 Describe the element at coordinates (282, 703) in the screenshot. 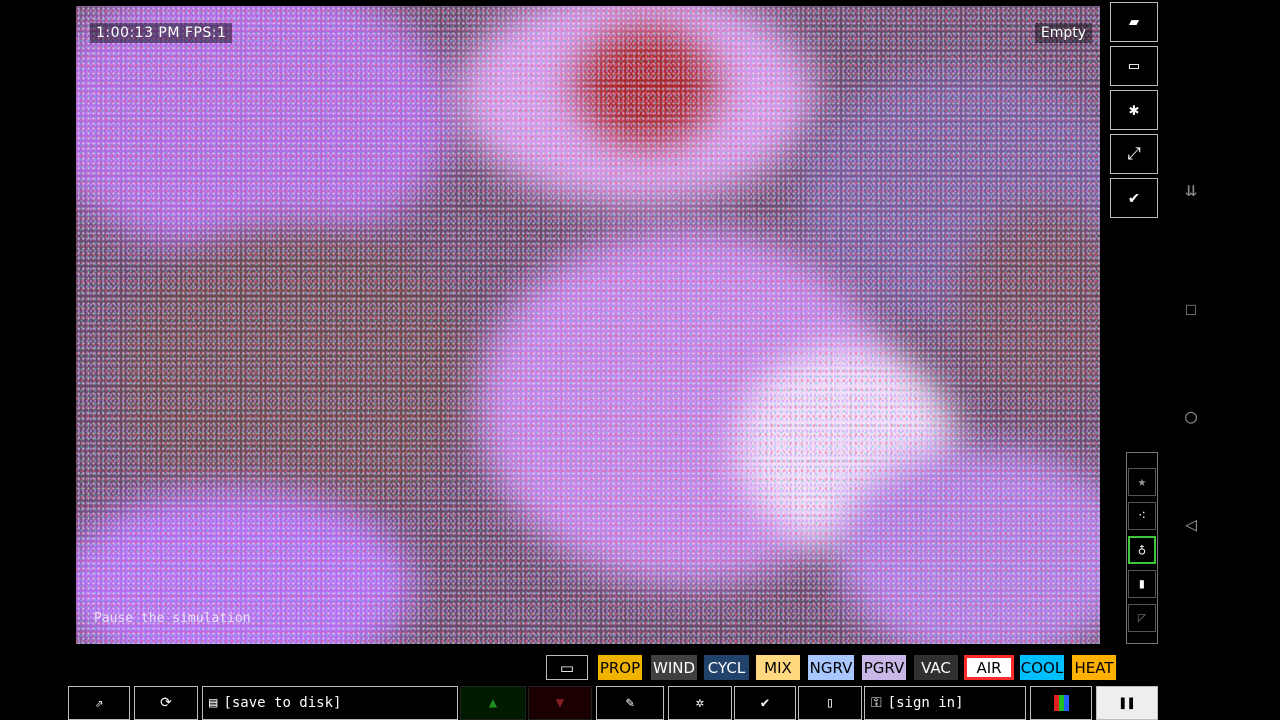

I see `save-label: [save to disk]` at that location.